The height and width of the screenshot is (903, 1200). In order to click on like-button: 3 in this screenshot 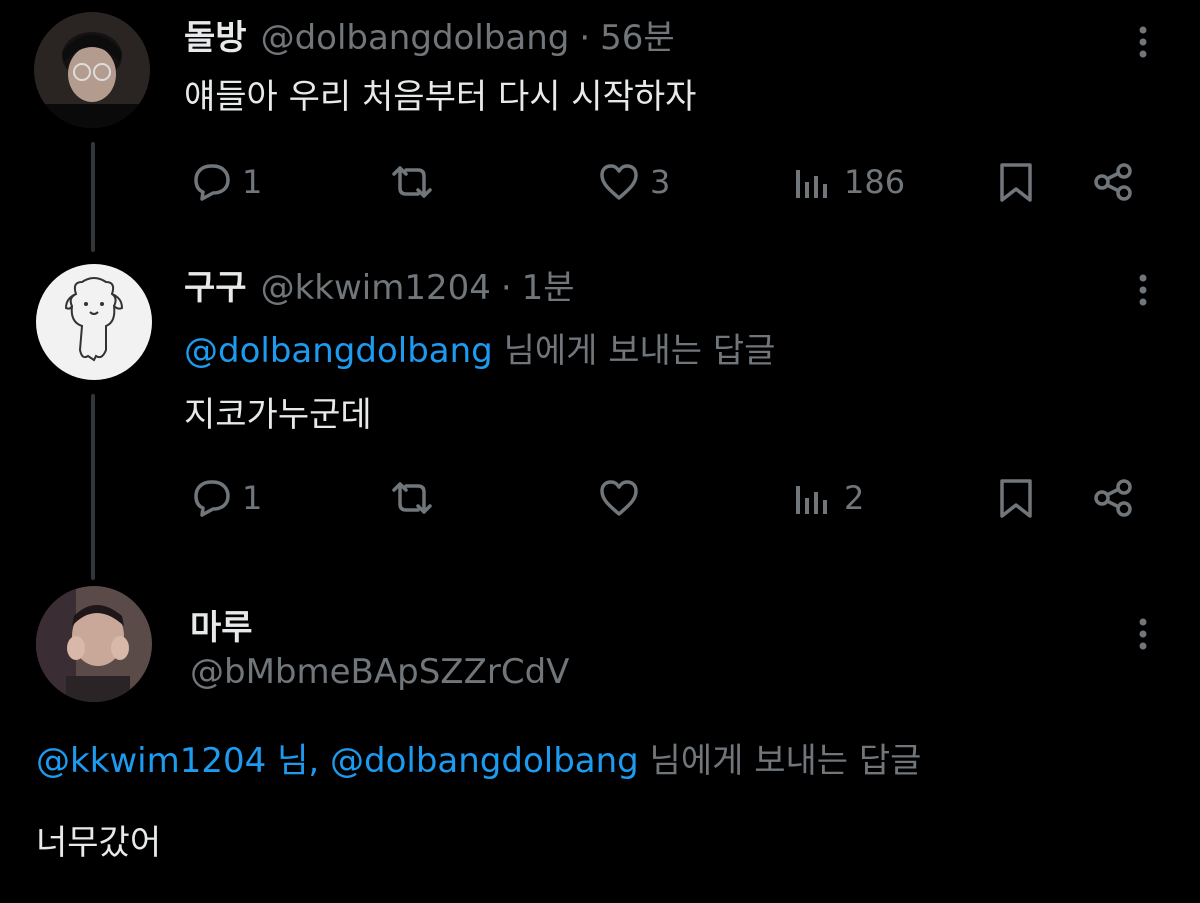, I will do `click(633, 182)`.